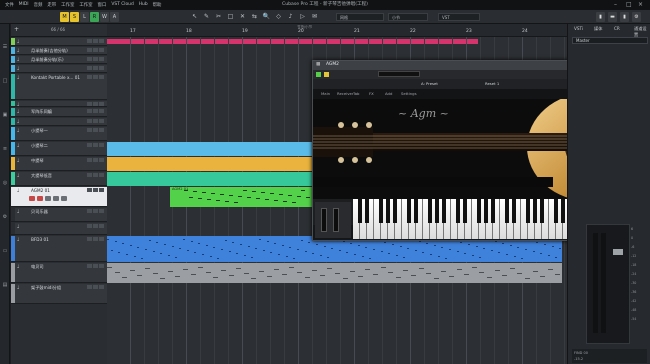 Image resolution: width=650 pixels, height=364 pixels. What do you see at coordinates (102, 5) in the screenshot?
I see `menu-item-6: 窗口` at bounding box center [102, 5].